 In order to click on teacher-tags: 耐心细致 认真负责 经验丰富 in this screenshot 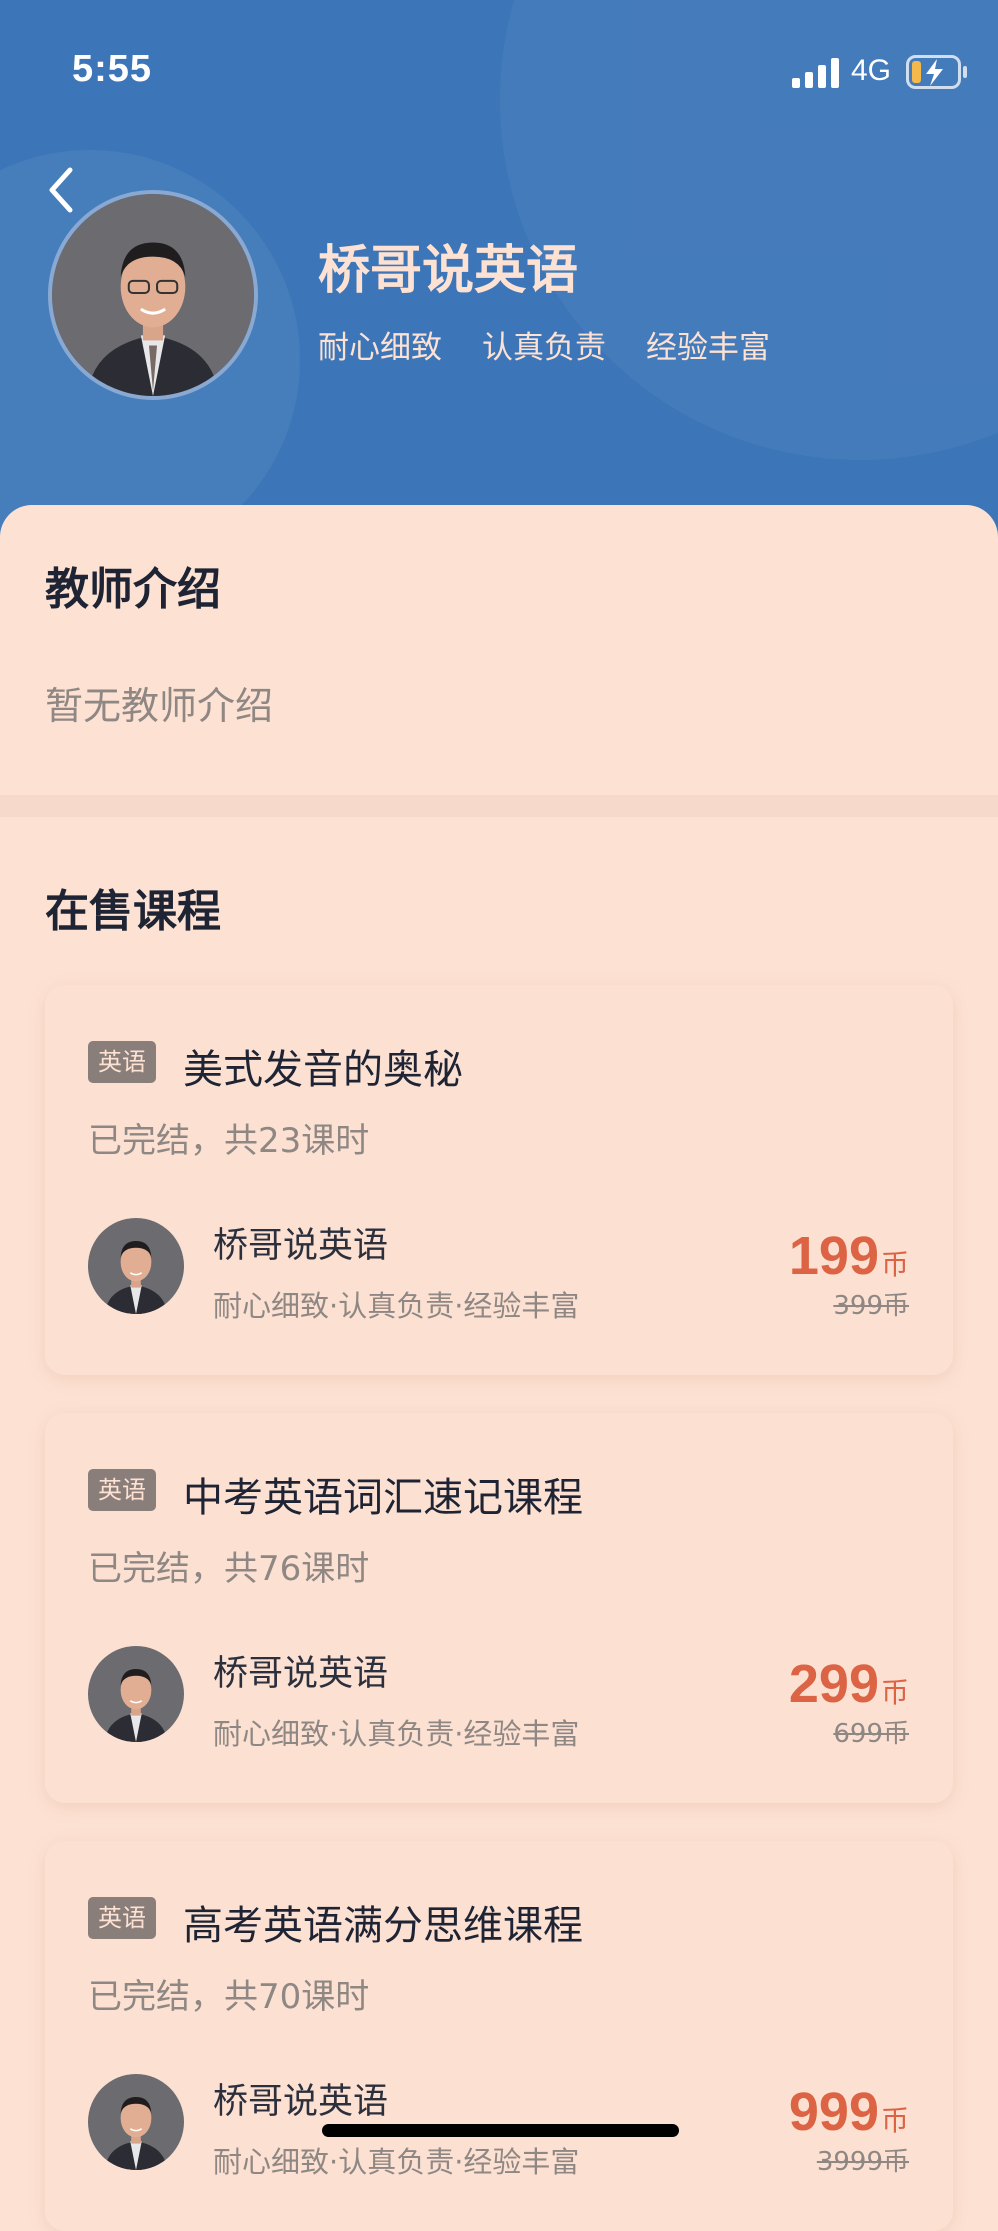, I will do `click(564, 344)`.